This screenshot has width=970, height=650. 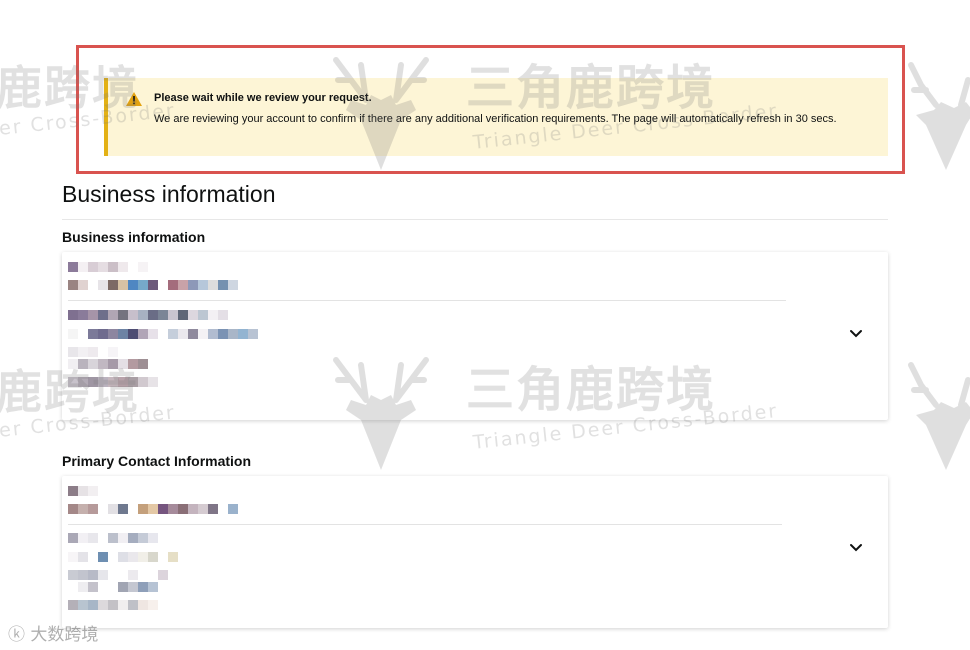 I want to click on section-title-primary-contact: Primary Contact Information, so click(x=157, y=461).